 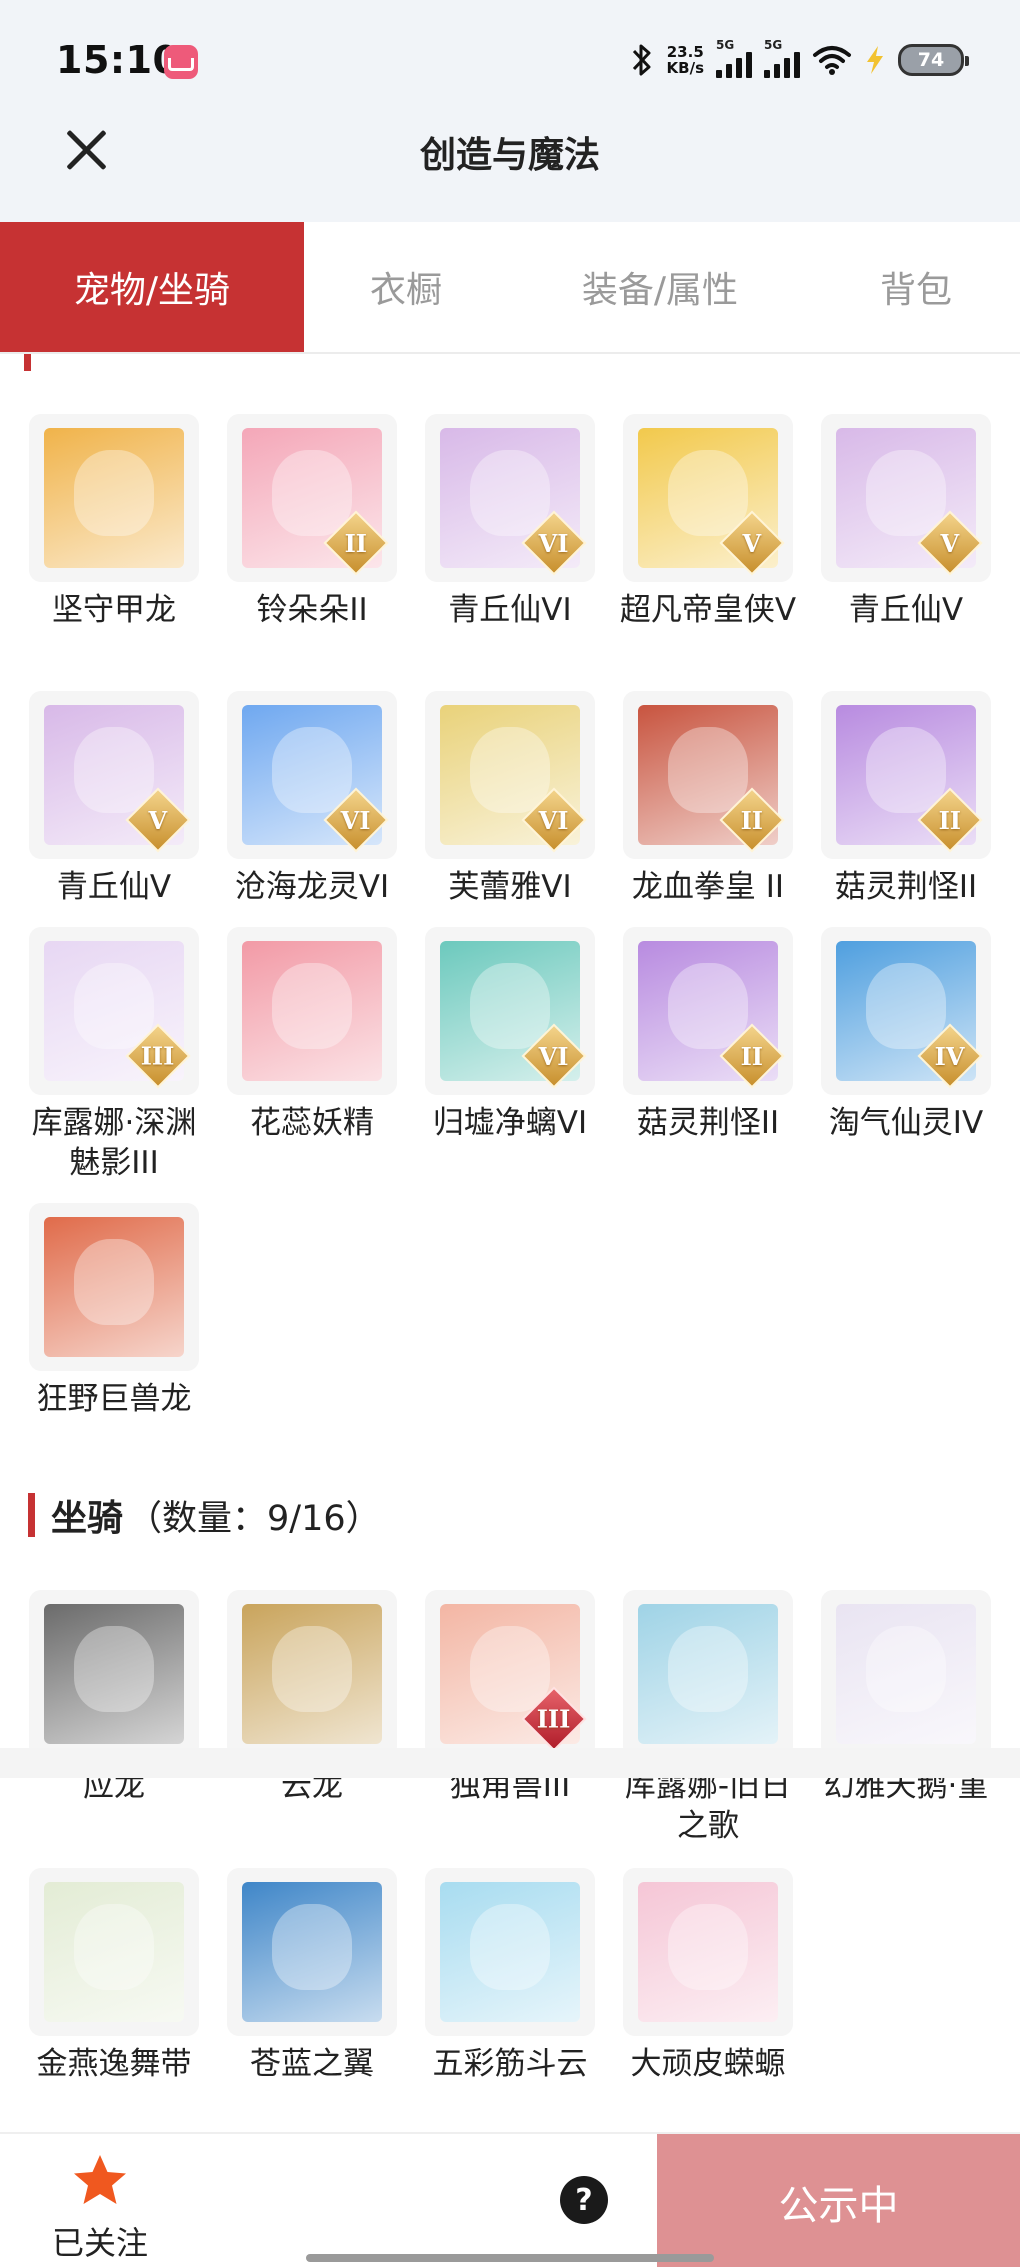 I want to click on nav-bar: 创造与魔法, so click(x=510, y=170).